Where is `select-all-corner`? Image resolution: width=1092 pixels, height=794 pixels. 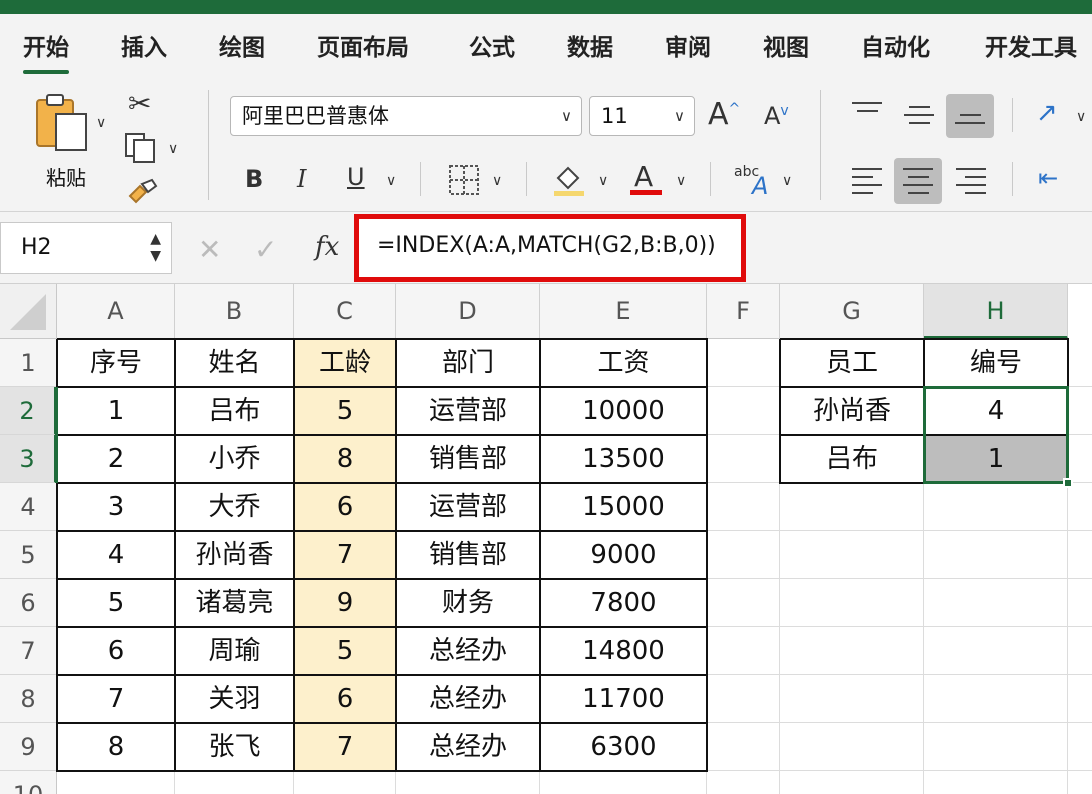
select-all-corner is located at coordinates (28, 311).